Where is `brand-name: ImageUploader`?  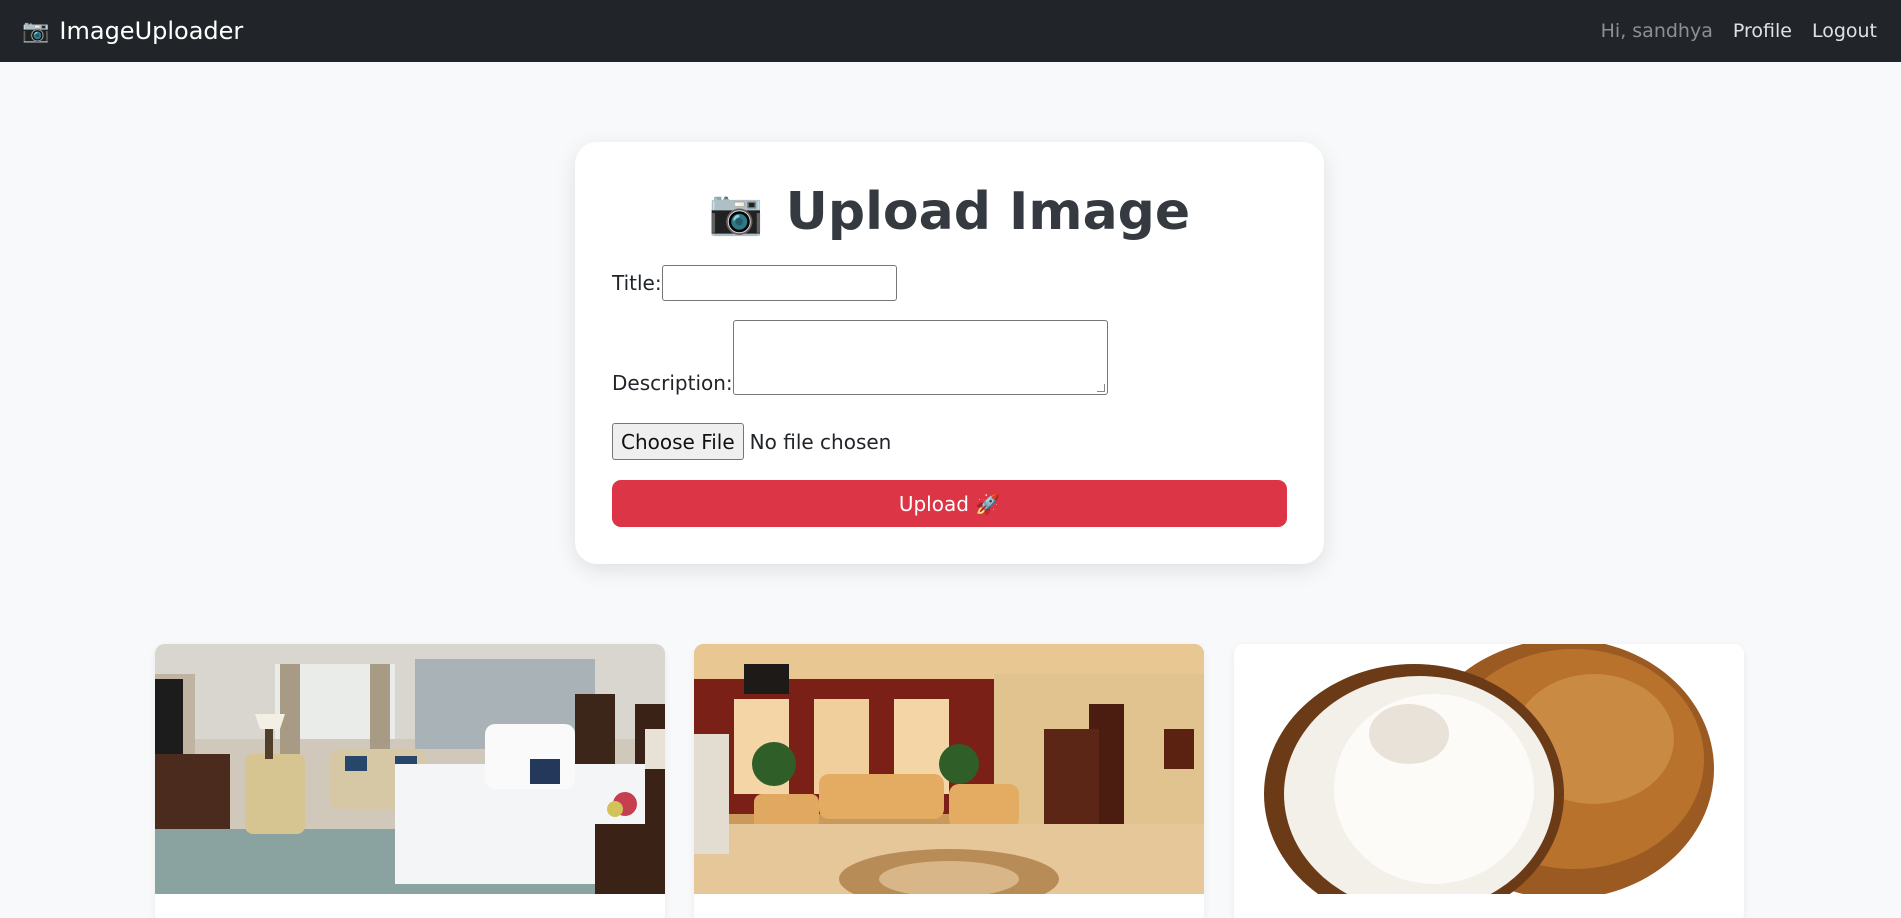
brand-name: ImageUploader is located at coordinates (151, 31).